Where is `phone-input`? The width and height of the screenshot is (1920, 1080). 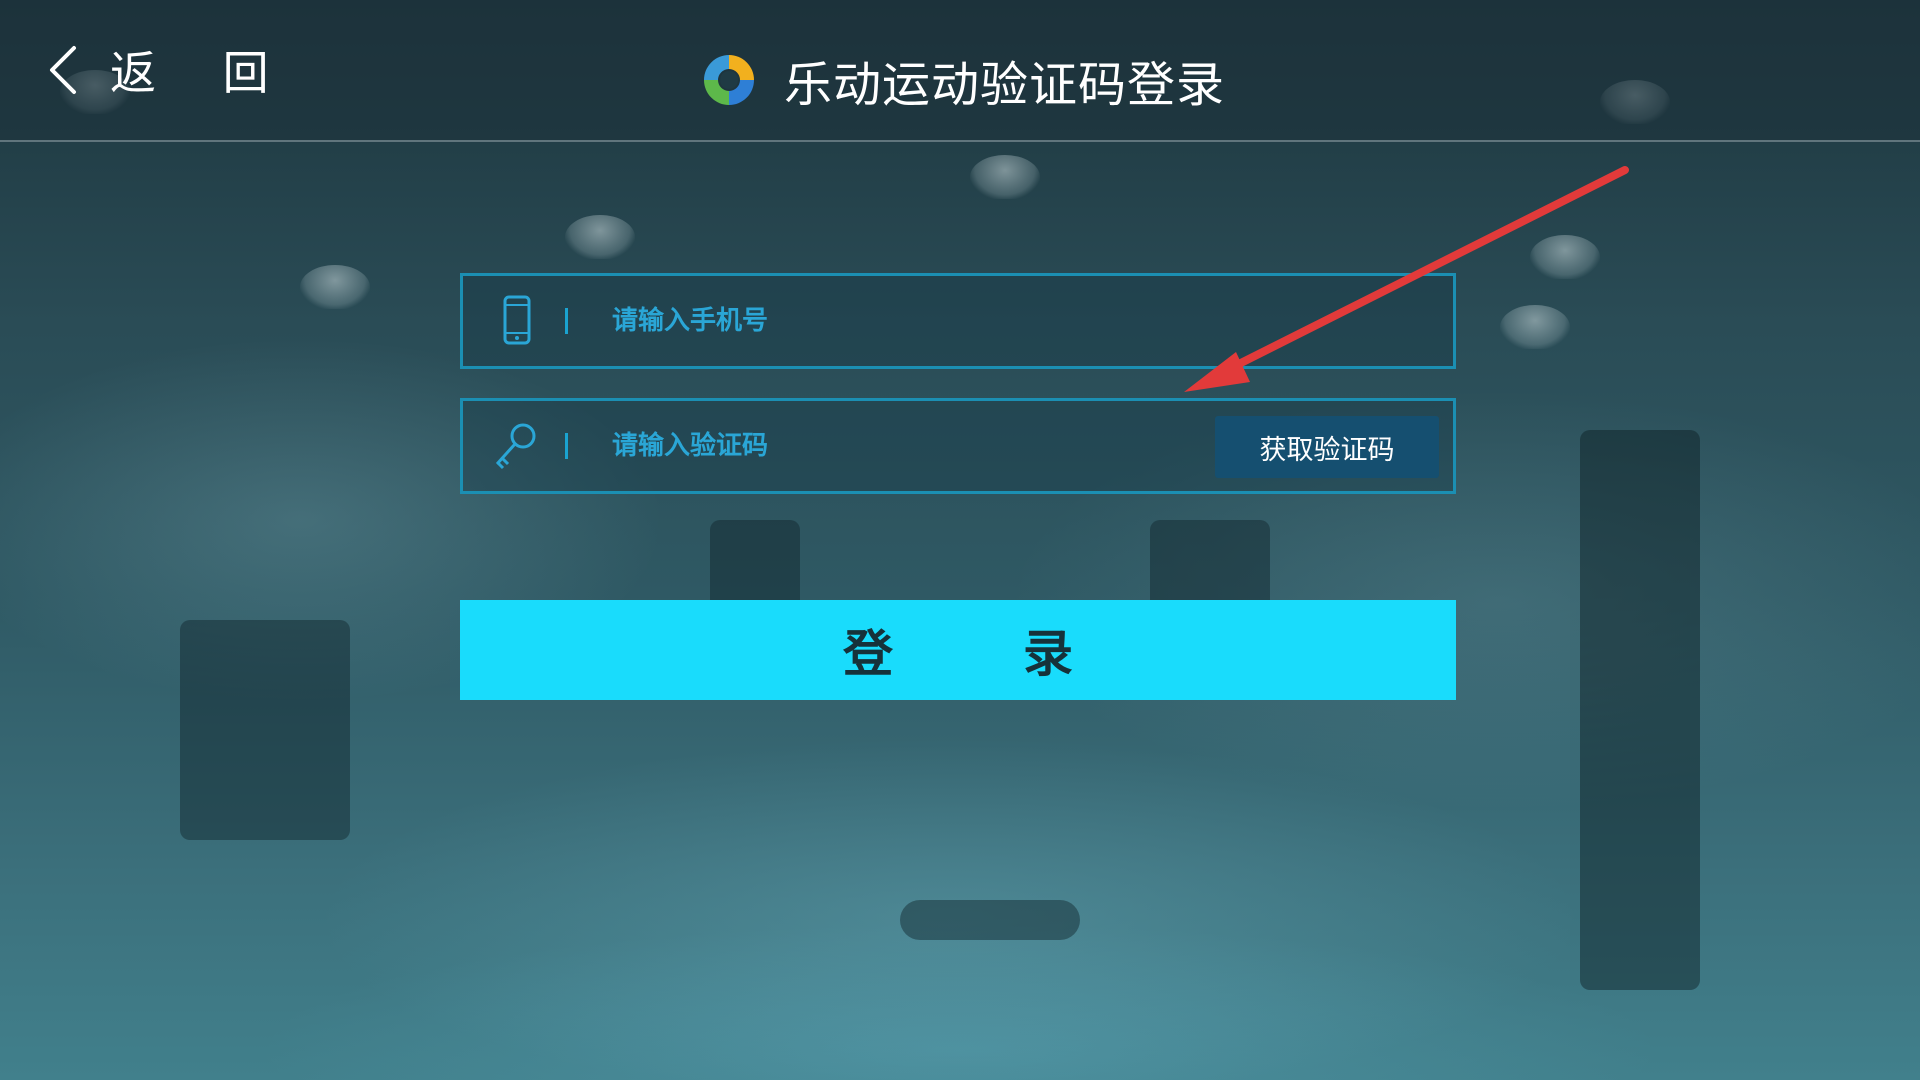 phone-input is located at coordinates (892, 321).